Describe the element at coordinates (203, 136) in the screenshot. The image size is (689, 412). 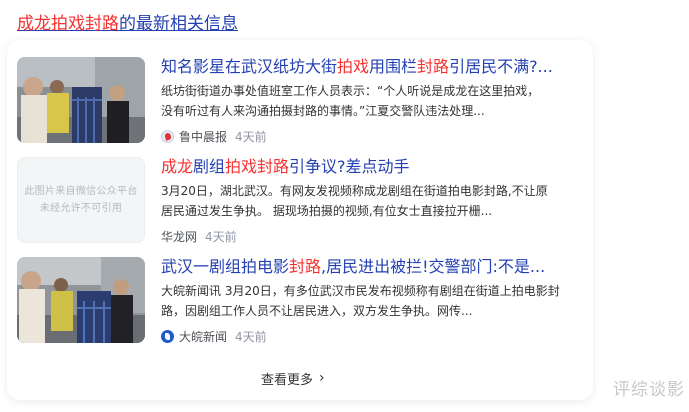
I see `news-source: 鲁中晨报` at that location.